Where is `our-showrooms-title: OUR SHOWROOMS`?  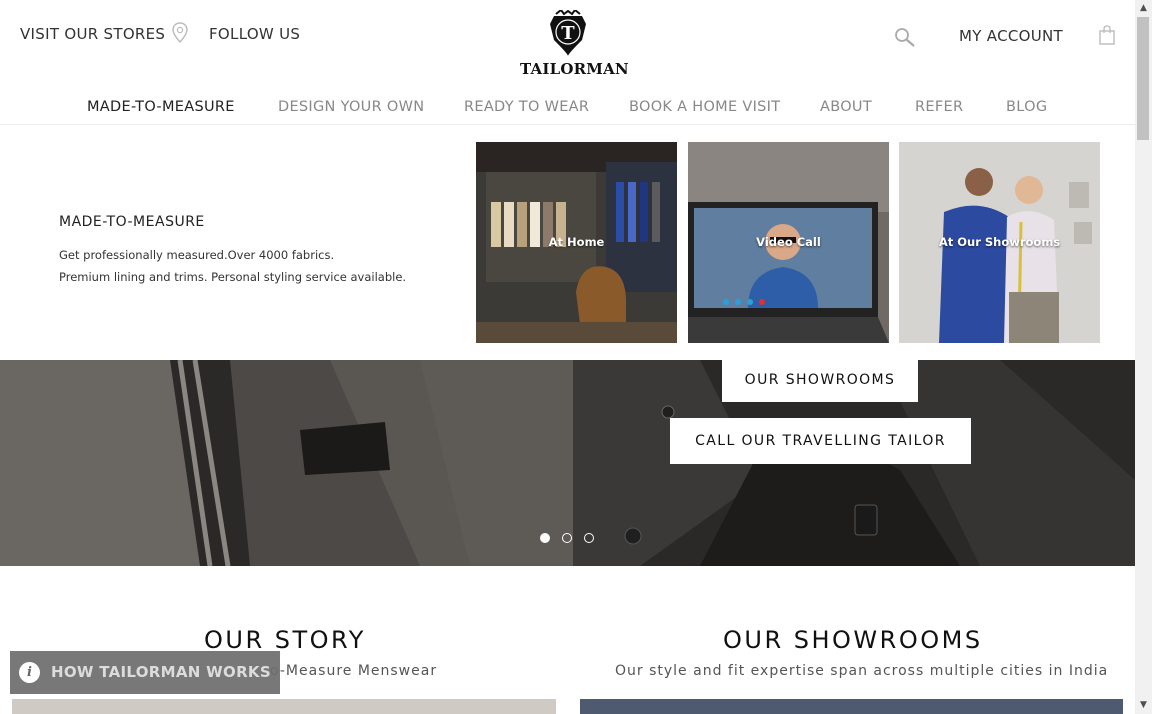
our-showrooms-title: OUR SHOWROOMS is located at coordinates (853, 640).